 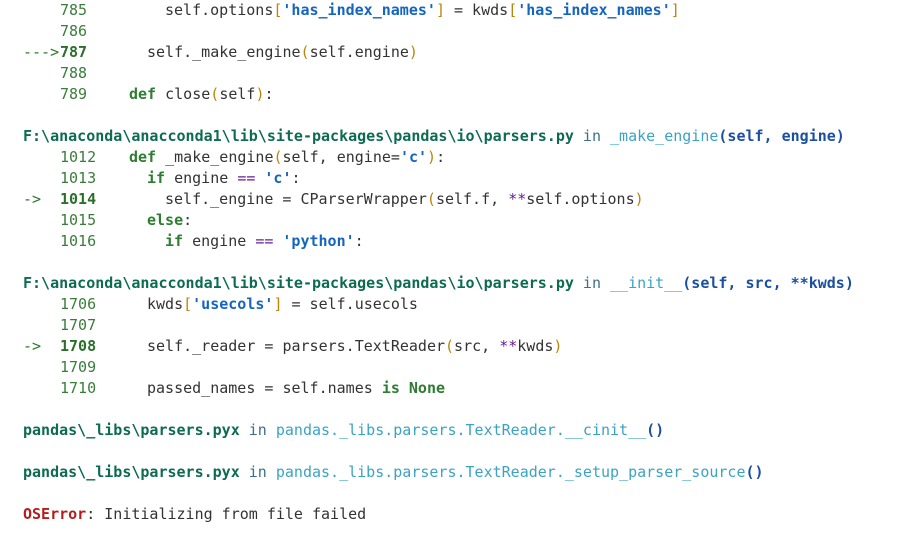 I want to click on line-number: 787, so click(x=74, y=52).